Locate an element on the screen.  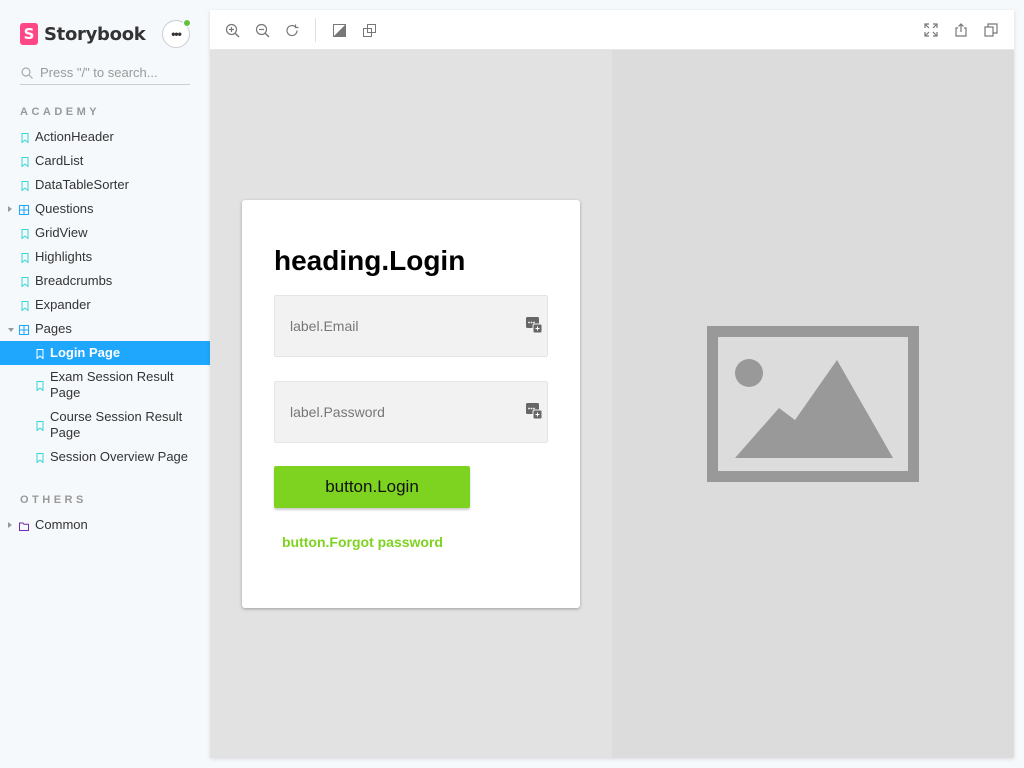
sidebar-item-session-overview-page: Session Overview Page is located at coordinates (105, 457).